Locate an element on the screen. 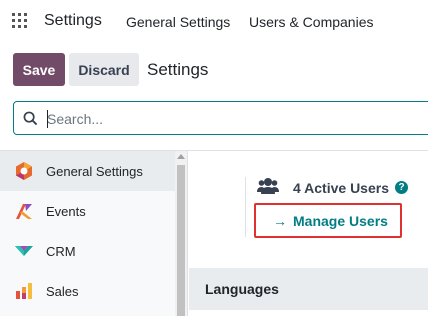  sidebar-item-crm: CRM is located at coordinates (87, 251).